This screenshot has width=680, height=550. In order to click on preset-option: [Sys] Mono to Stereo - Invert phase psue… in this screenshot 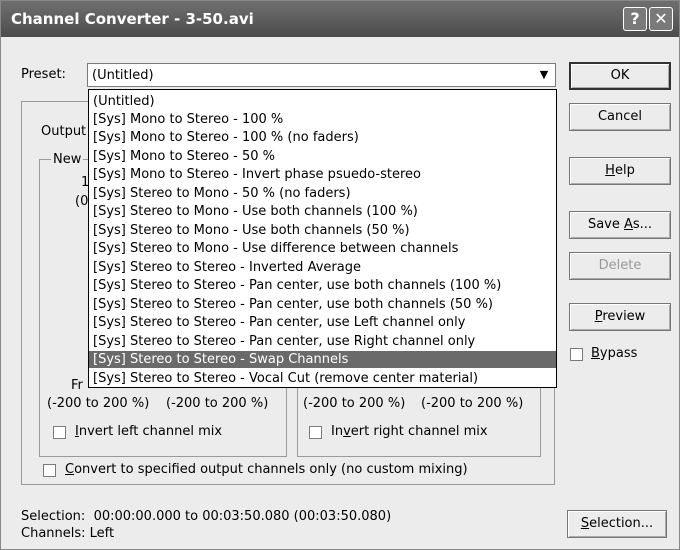, I will do `click(257, 174)`.